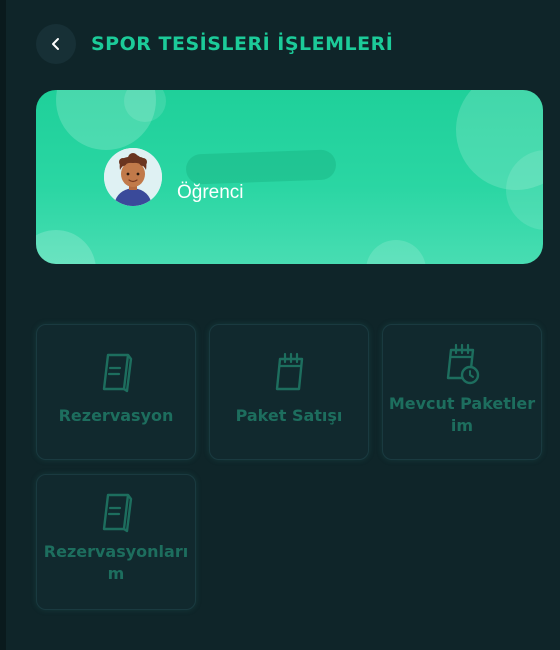  I want to click on page-title: SPOR TESİSLERİ İŞLEMLERİ, so click(242, 44).